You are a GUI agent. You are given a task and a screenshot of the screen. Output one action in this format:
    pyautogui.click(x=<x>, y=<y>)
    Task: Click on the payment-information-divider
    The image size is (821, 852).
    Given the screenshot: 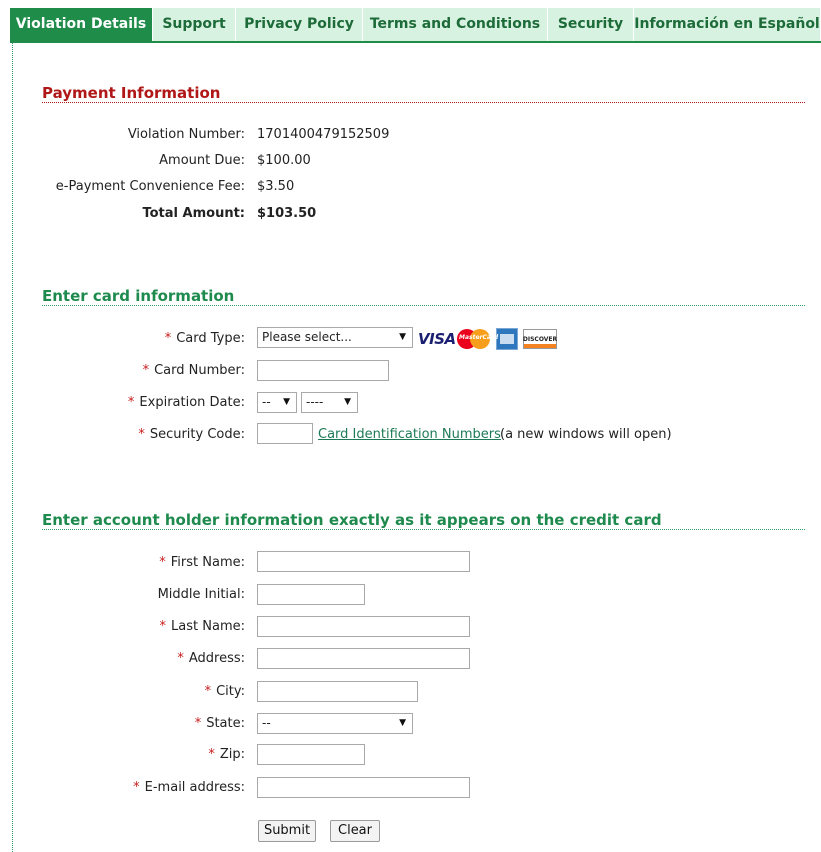 What is the action you would take?
    pyautogui.click(x=423, y=102)
    